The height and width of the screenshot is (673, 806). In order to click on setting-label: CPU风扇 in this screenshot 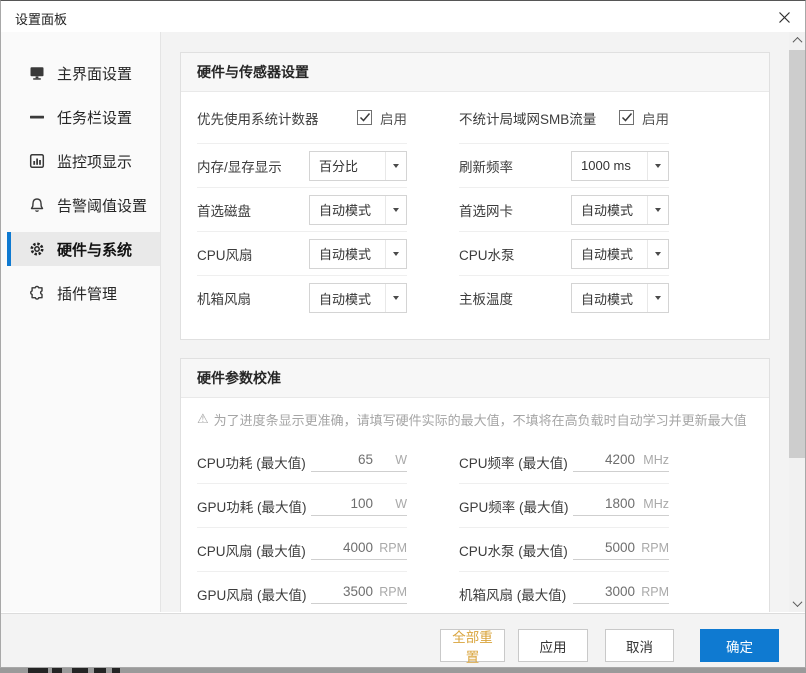, I will do `click(225, 255)`.